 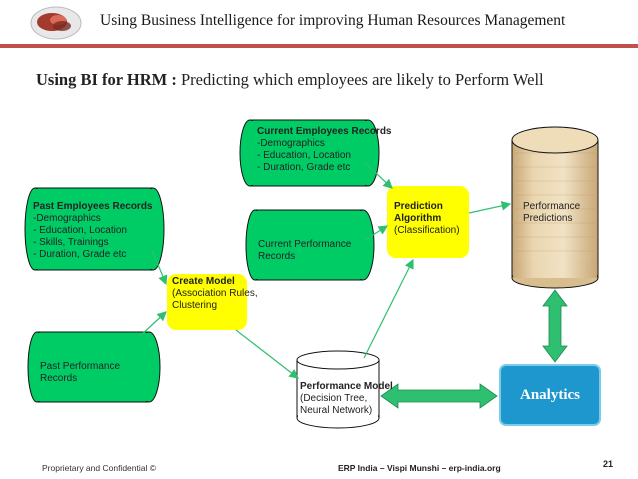 I want to click on past-records-line: - Skills, Trainings, so click(x=71, y=242).